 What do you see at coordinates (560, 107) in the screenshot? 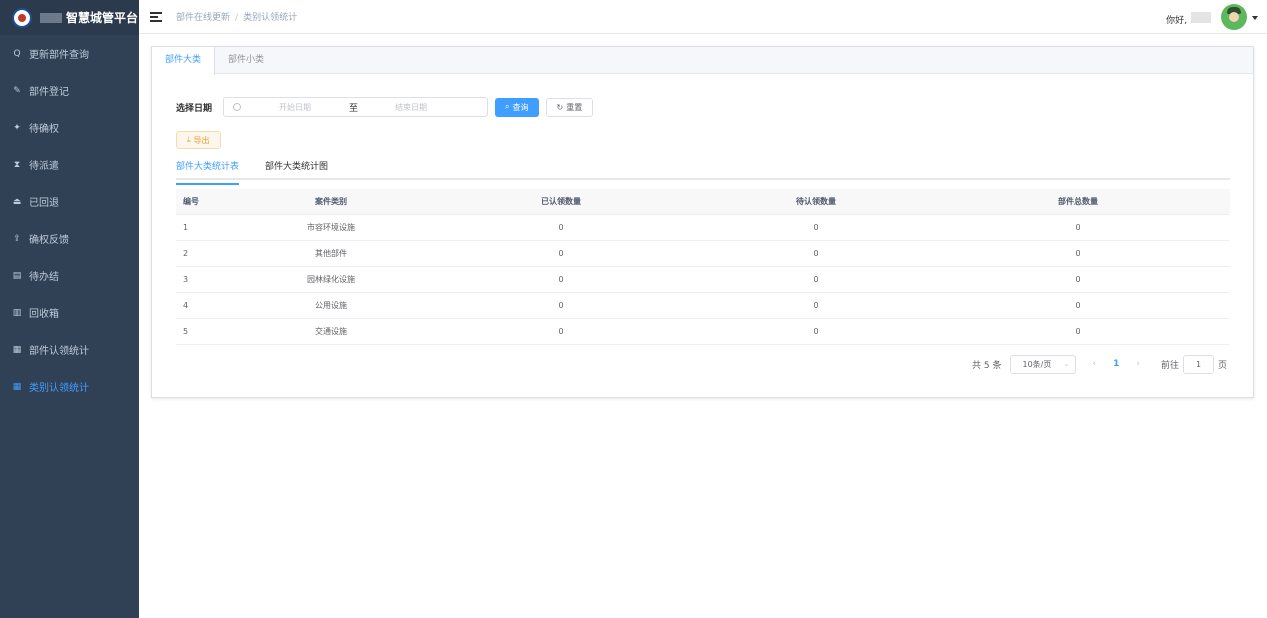
I see `refresh-icon: ↻` at bounding box center [560, 107].